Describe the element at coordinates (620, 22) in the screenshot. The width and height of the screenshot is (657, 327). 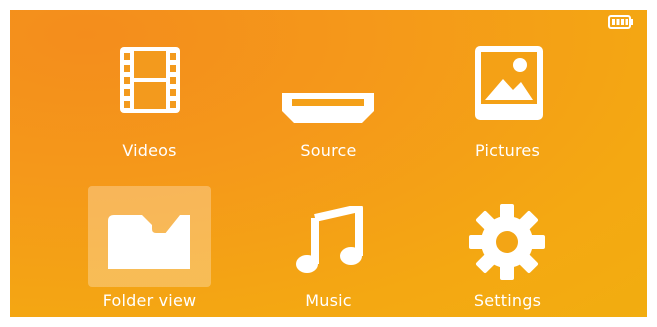
I see `battery-icon` at that location.